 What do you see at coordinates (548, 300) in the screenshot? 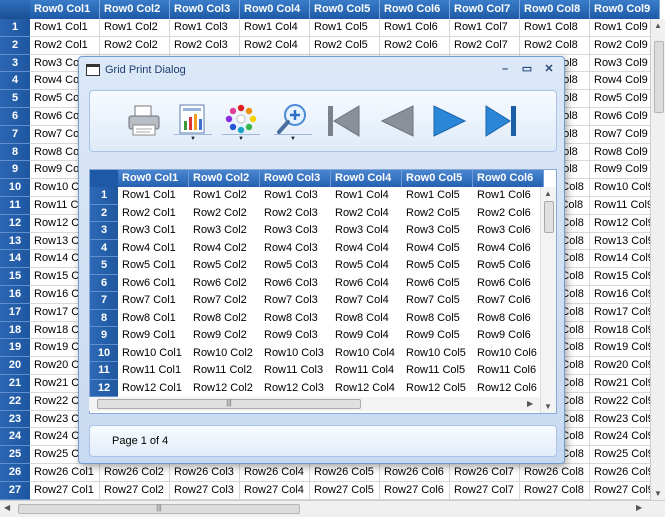
I see `preview-vertical-scrollbar: ▲ ▼` at bounding box center [548, 300].